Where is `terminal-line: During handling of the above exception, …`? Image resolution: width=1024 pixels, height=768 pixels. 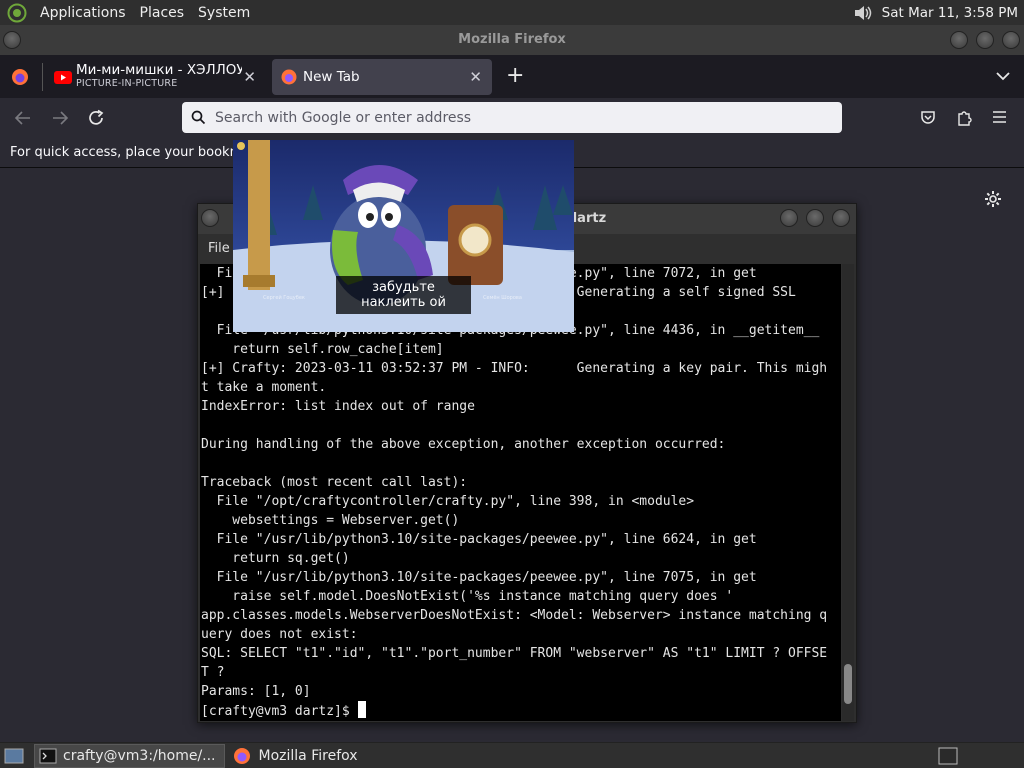
terminal-line: During handling of the above exception, … is located at coordinates (463, 444).